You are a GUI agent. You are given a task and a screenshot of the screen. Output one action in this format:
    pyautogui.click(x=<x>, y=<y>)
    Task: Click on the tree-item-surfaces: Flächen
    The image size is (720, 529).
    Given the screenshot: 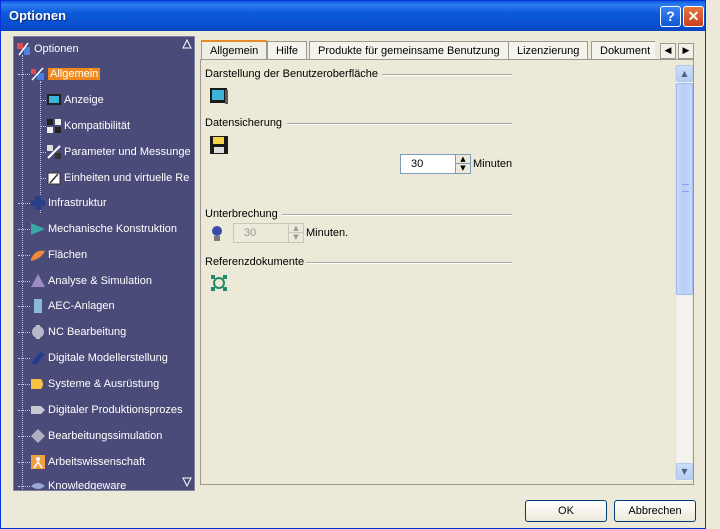 What is the action you would take?
    pyautogui.click(x=53, y=255)
    